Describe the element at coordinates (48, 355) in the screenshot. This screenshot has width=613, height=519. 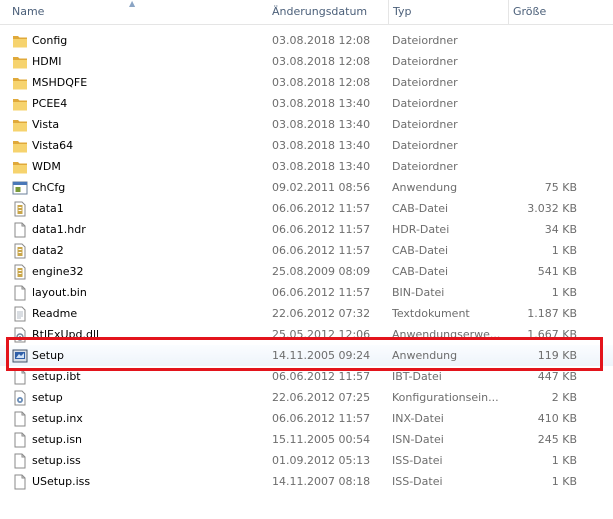
I see `file-name: Setup` at that location.